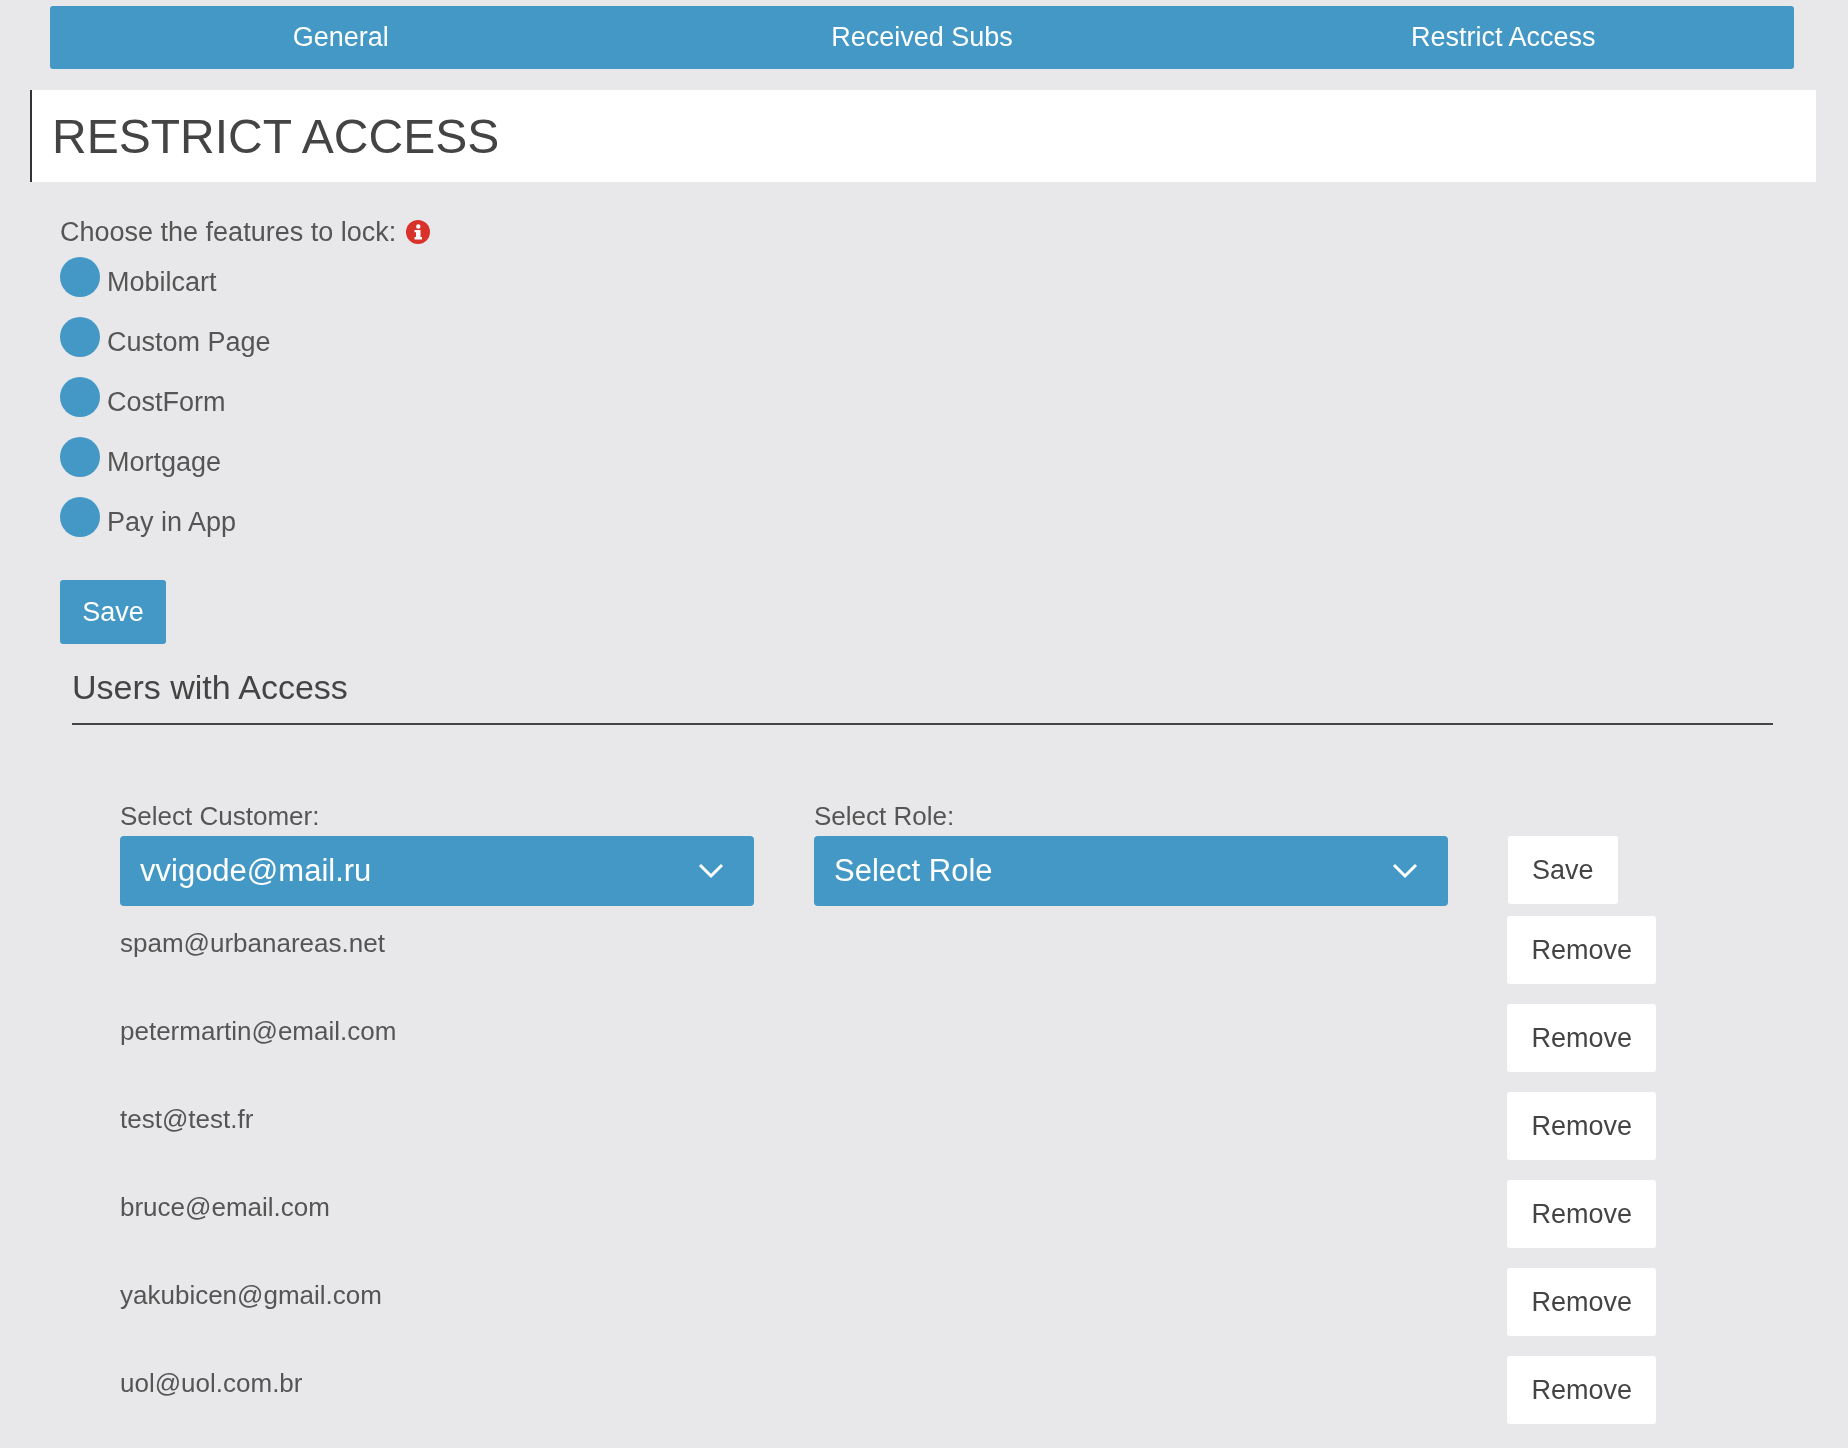 This screenshot has width=1848, height=1448. I want to click on user-email: spam@urbanareas.net, so click(252, 943).